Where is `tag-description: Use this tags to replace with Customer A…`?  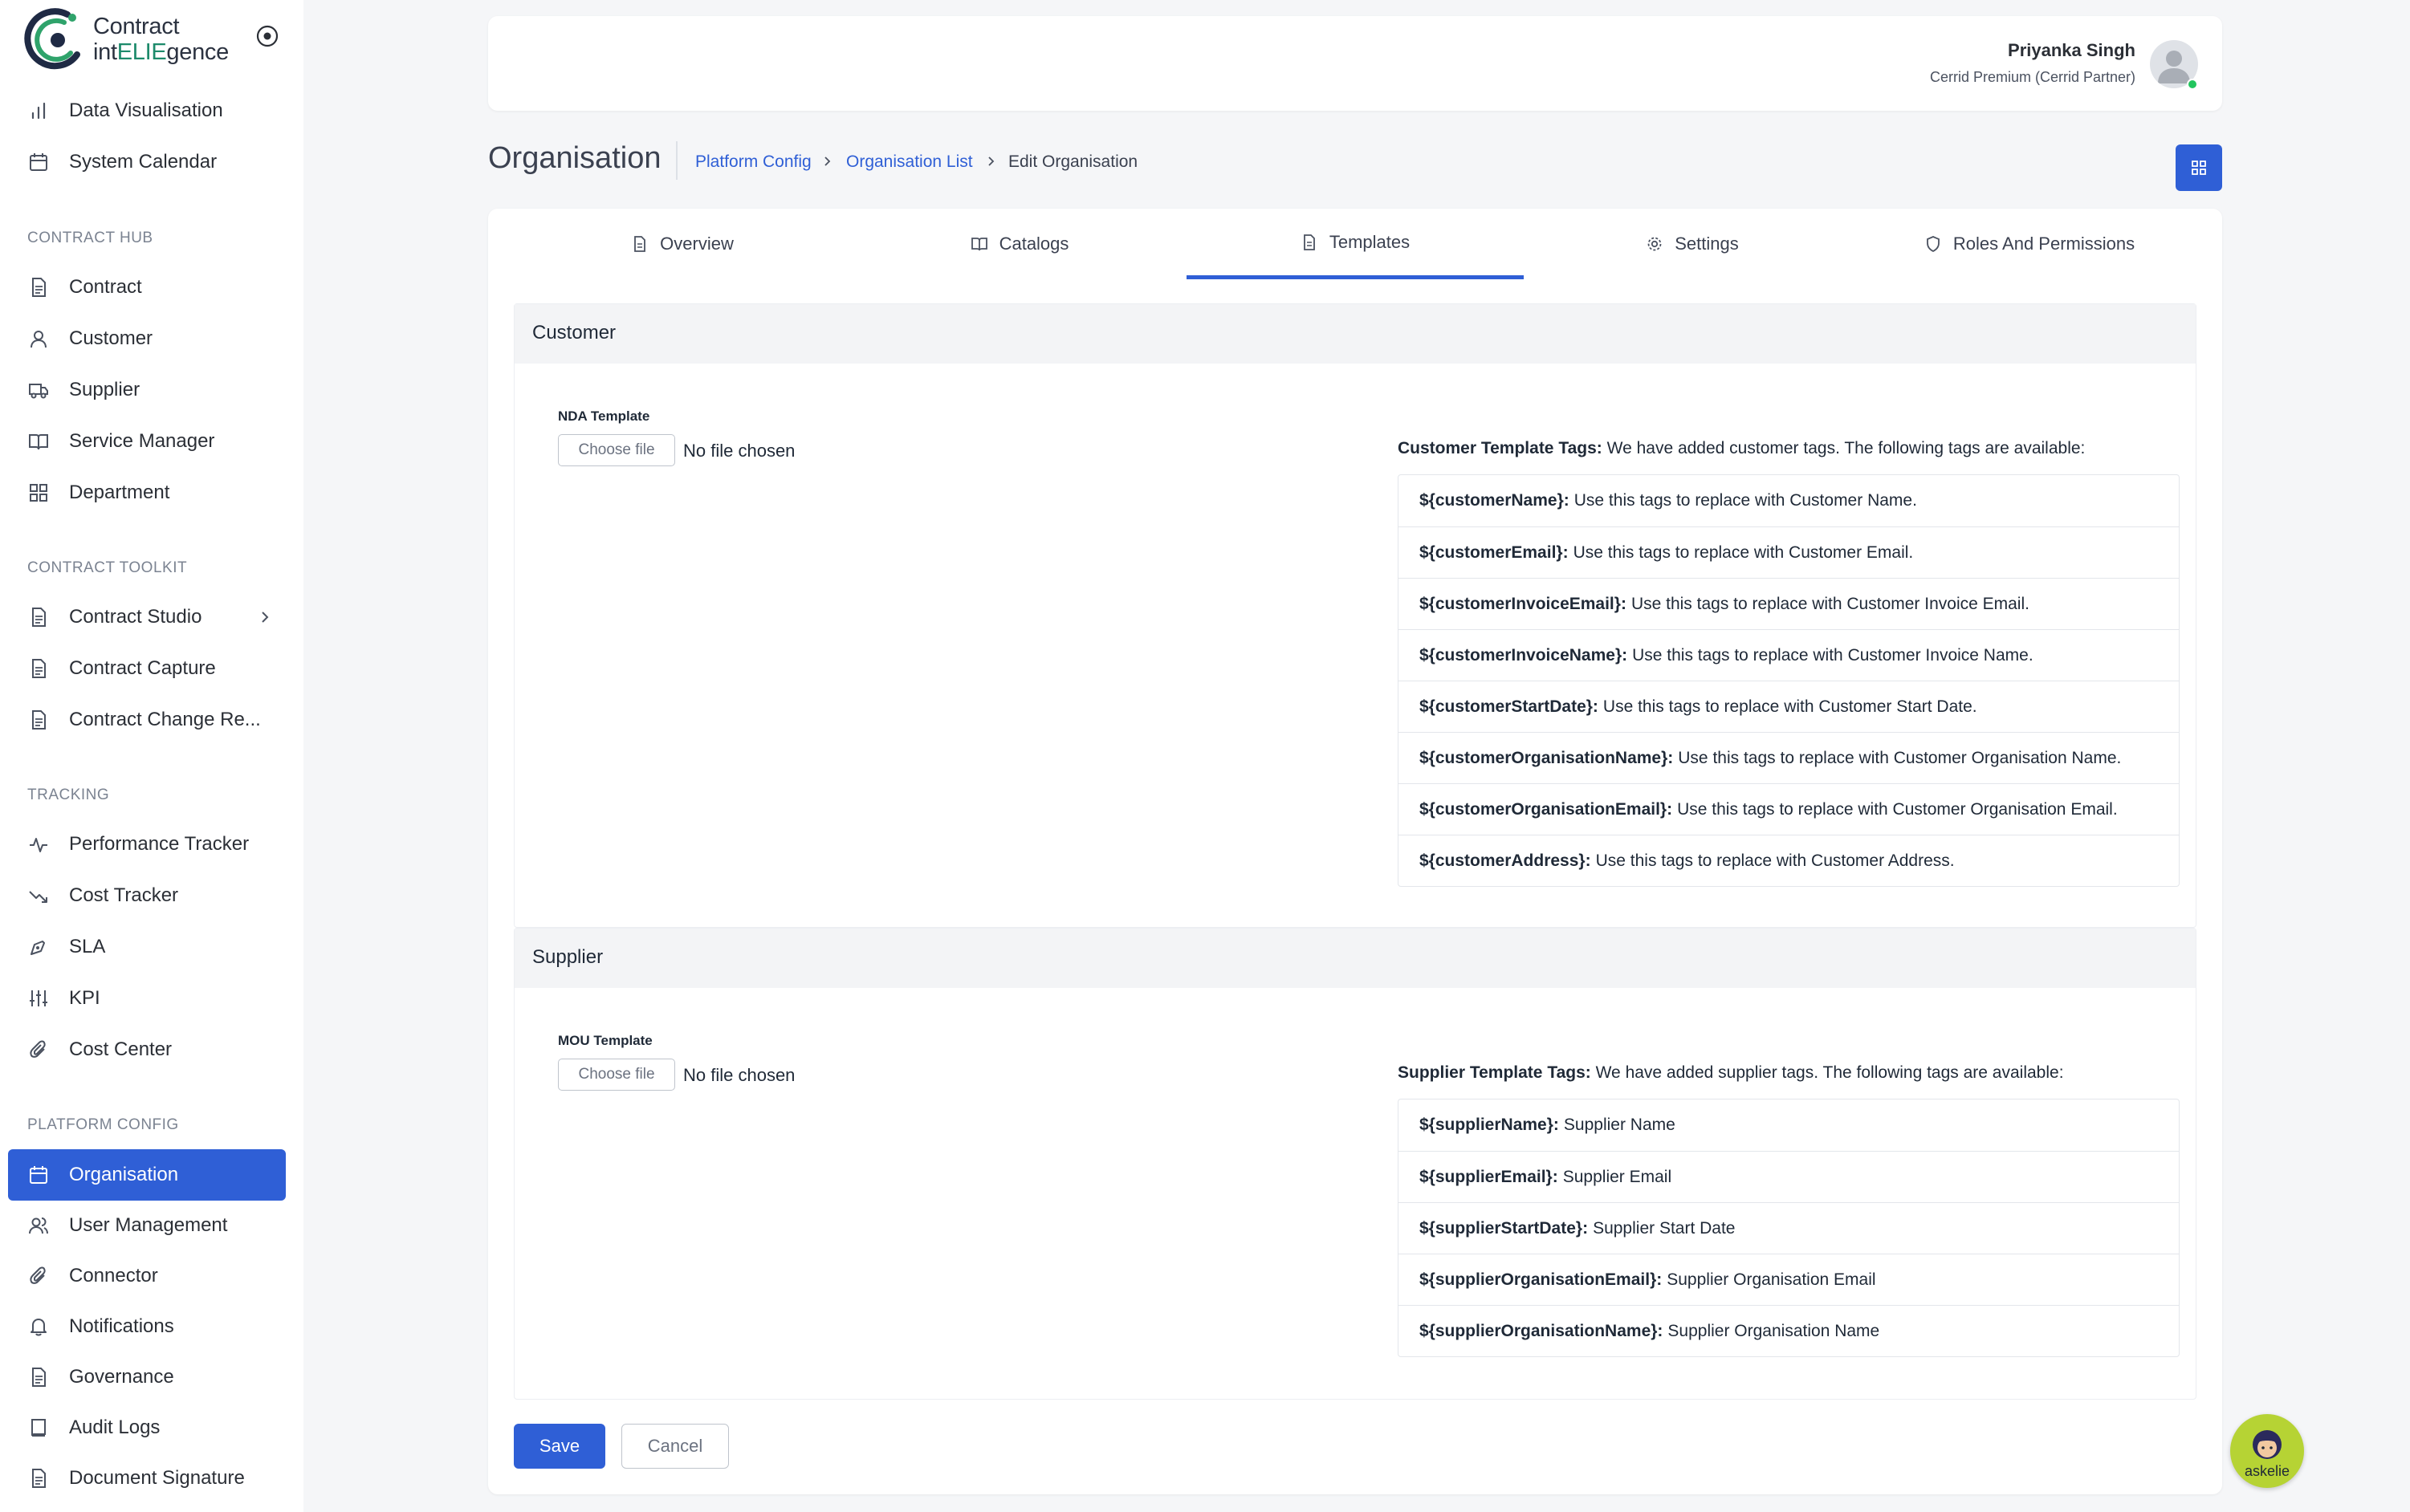
tag-description: Use this tags to replace with Customer A… is located at coordinates (1775, 861).